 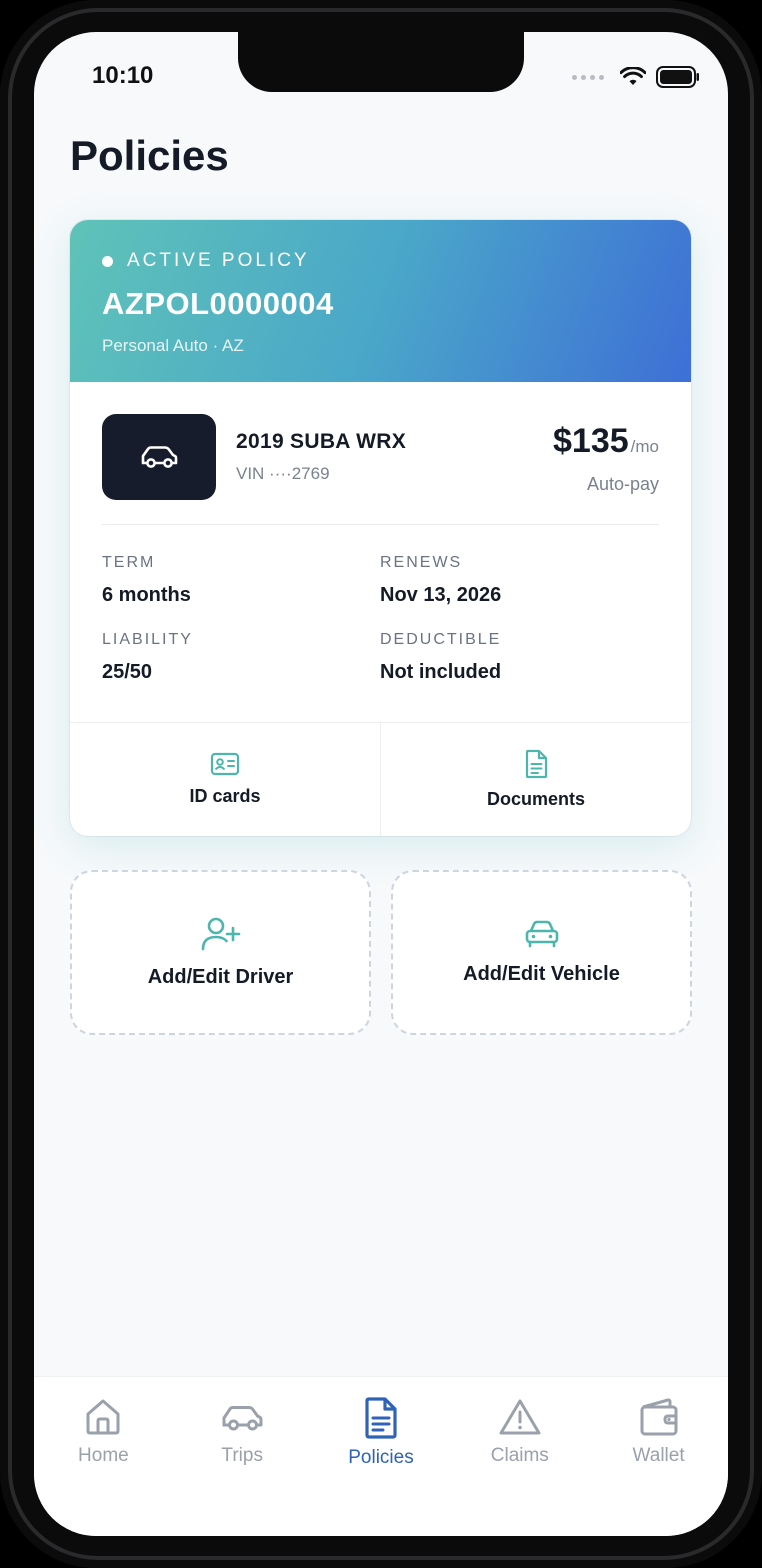 I want to click on policy-subtitle: Personal Auto · AZ, so click(x=173, y=345).